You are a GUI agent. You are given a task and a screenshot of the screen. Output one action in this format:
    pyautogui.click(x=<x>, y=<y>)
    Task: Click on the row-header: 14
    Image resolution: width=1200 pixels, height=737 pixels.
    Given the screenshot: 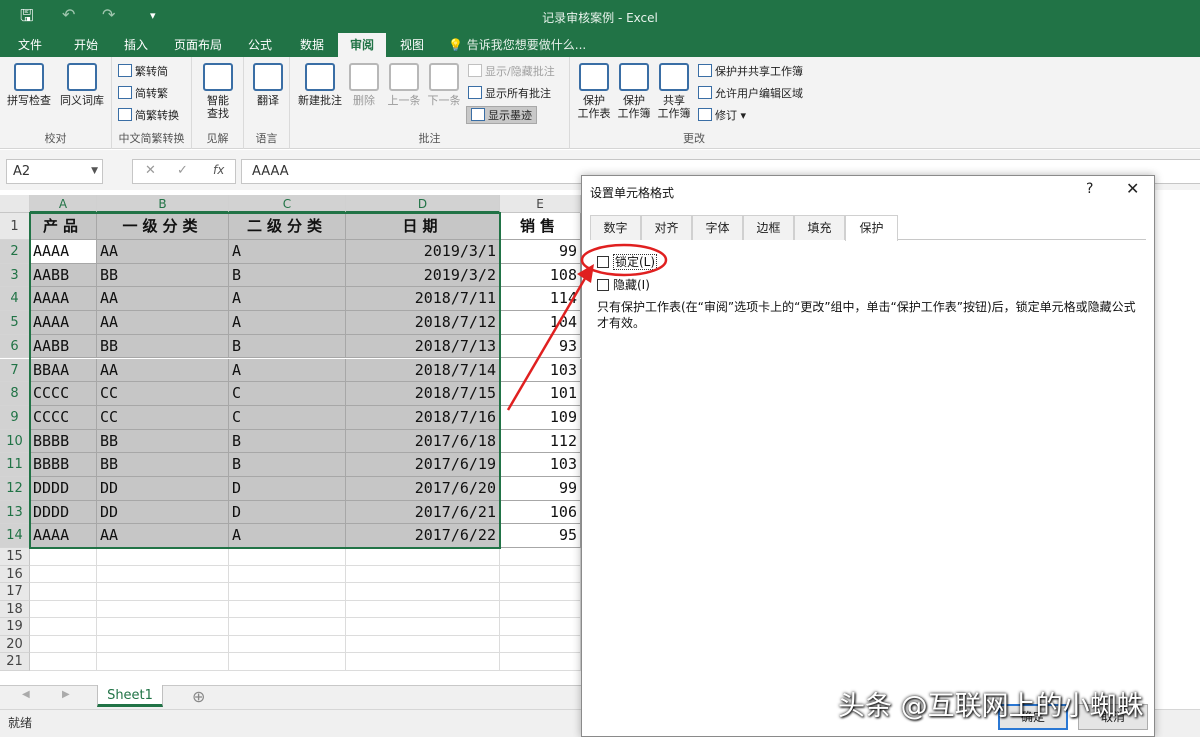 What is the action you would take?
    pyautogui.click(x=15, y=536)
    